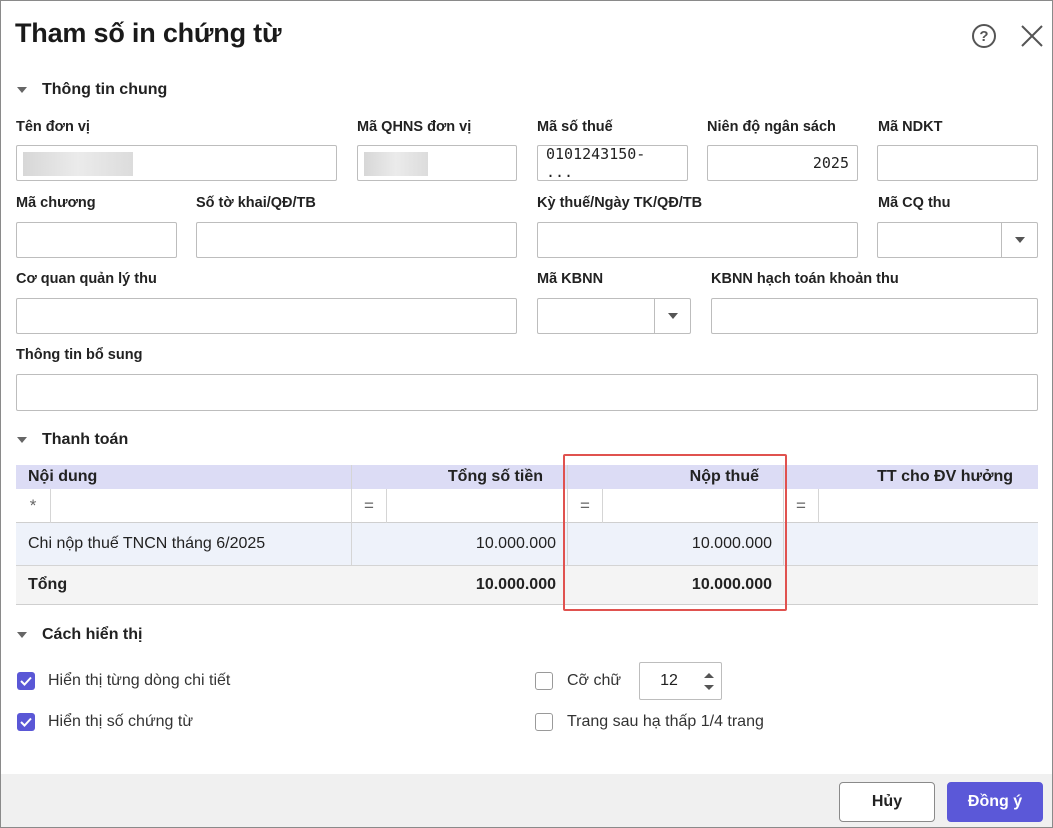  Describe the element at coordinates (709, 675) in the screenshot. I see `stepper-up-icon` at that location.